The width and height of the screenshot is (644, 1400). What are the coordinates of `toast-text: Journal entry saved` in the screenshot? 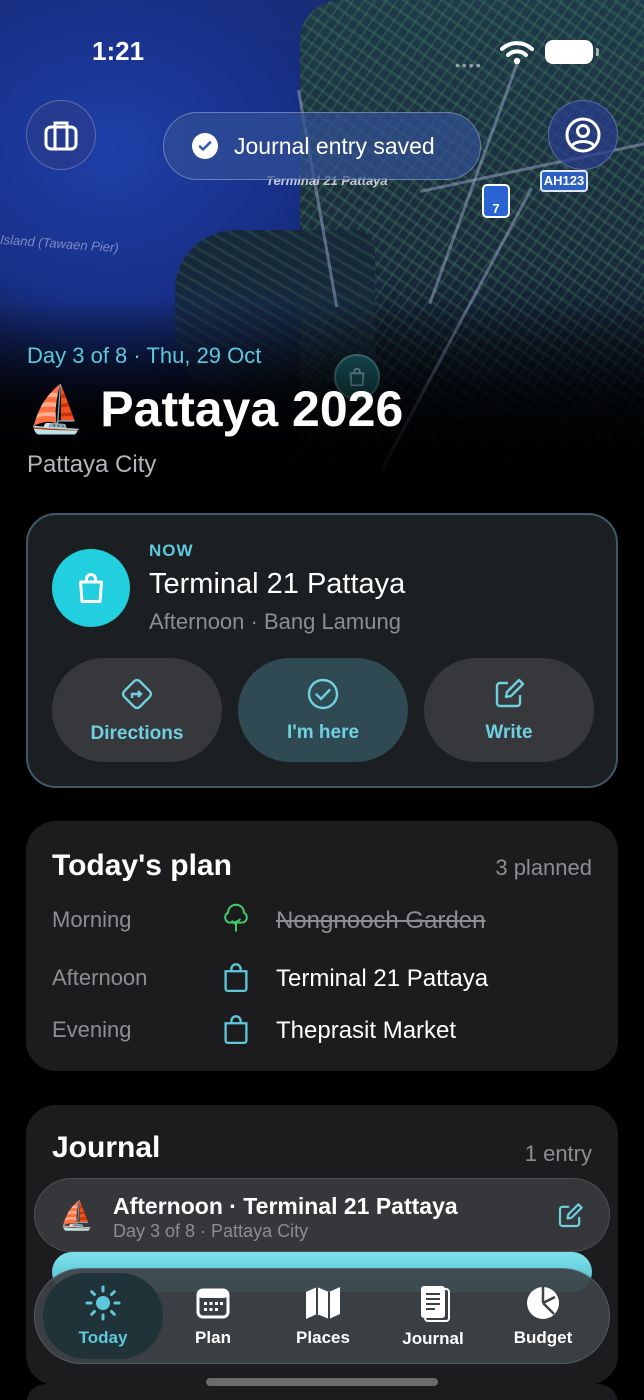 It's located at (334, 145).